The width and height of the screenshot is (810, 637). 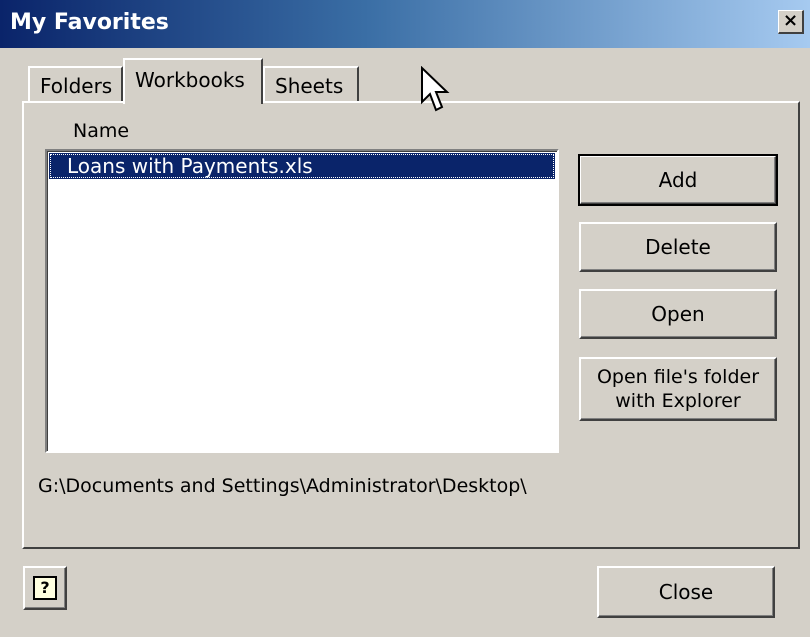 I want to click on title-close-button: ×, so click(x=791, y=22).